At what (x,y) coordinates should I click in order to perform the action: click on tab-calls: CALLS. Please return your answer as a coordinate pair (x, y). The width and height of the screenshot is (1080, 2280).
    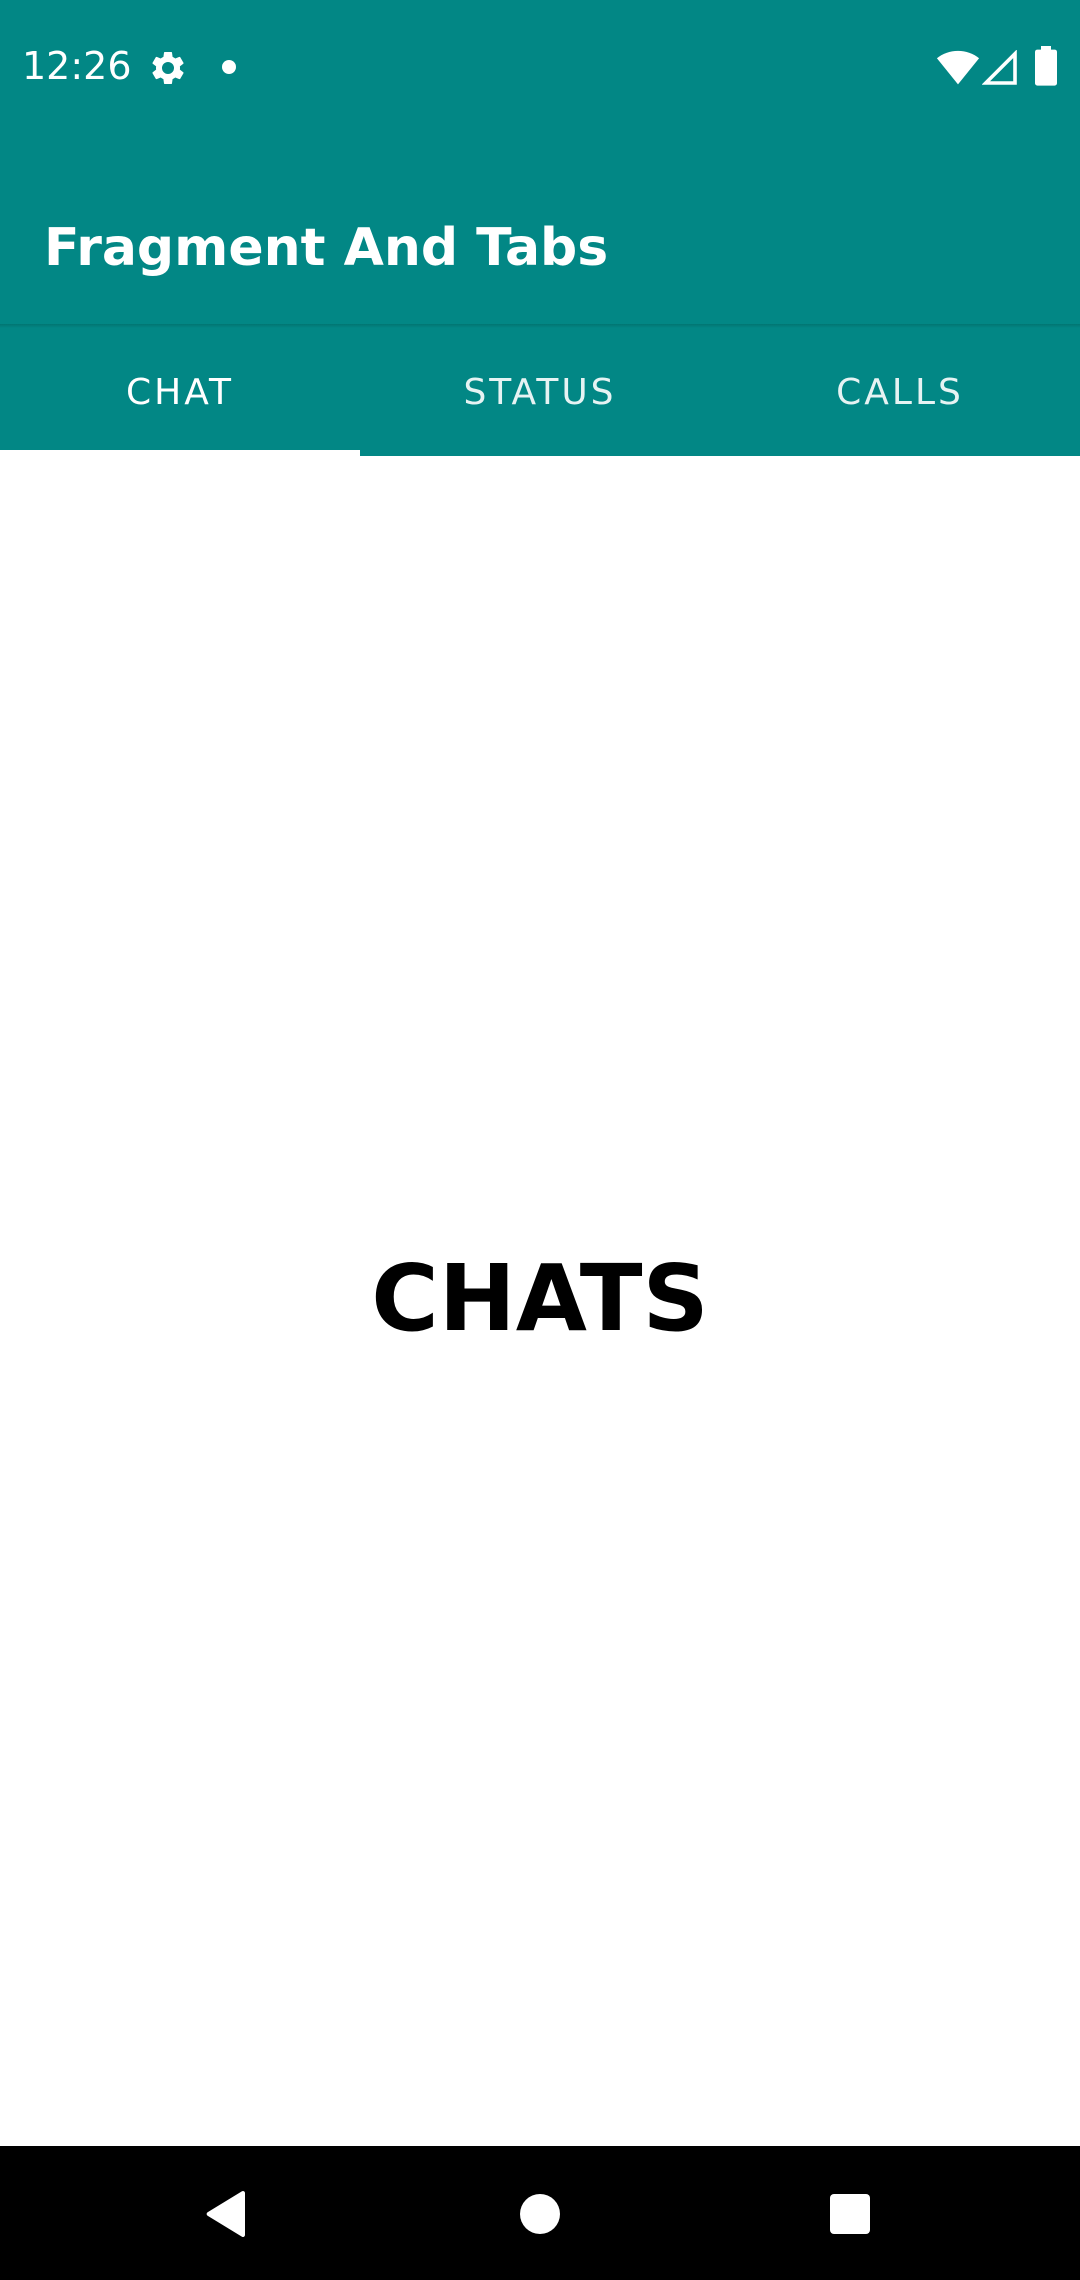
    Looking at the image, I should click on (900, 392).